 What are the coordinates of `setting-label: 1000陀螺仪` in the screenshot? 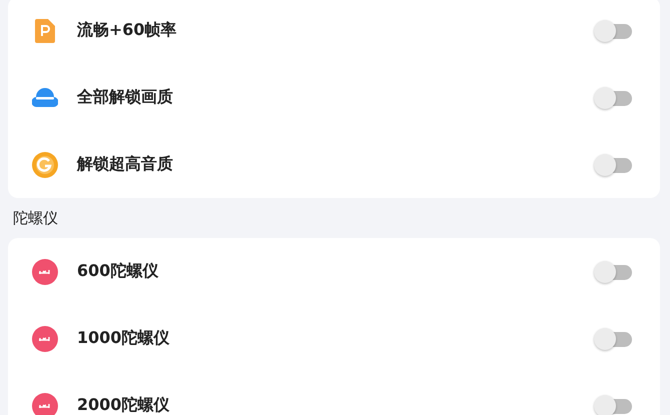 It's located at (124, 338).